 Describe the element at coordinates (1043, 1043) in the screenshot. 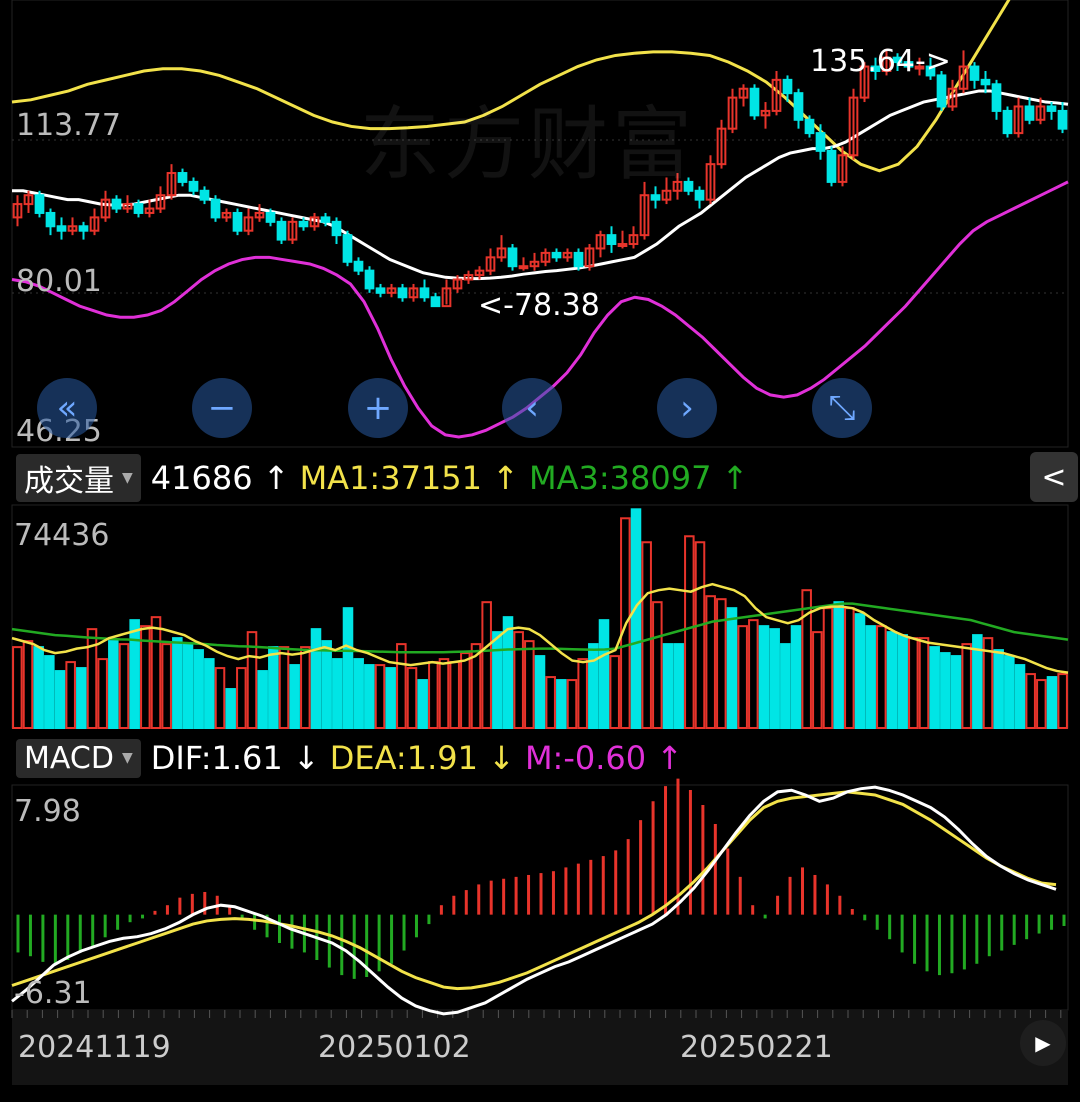

I see `play-button: ▶` at that location.